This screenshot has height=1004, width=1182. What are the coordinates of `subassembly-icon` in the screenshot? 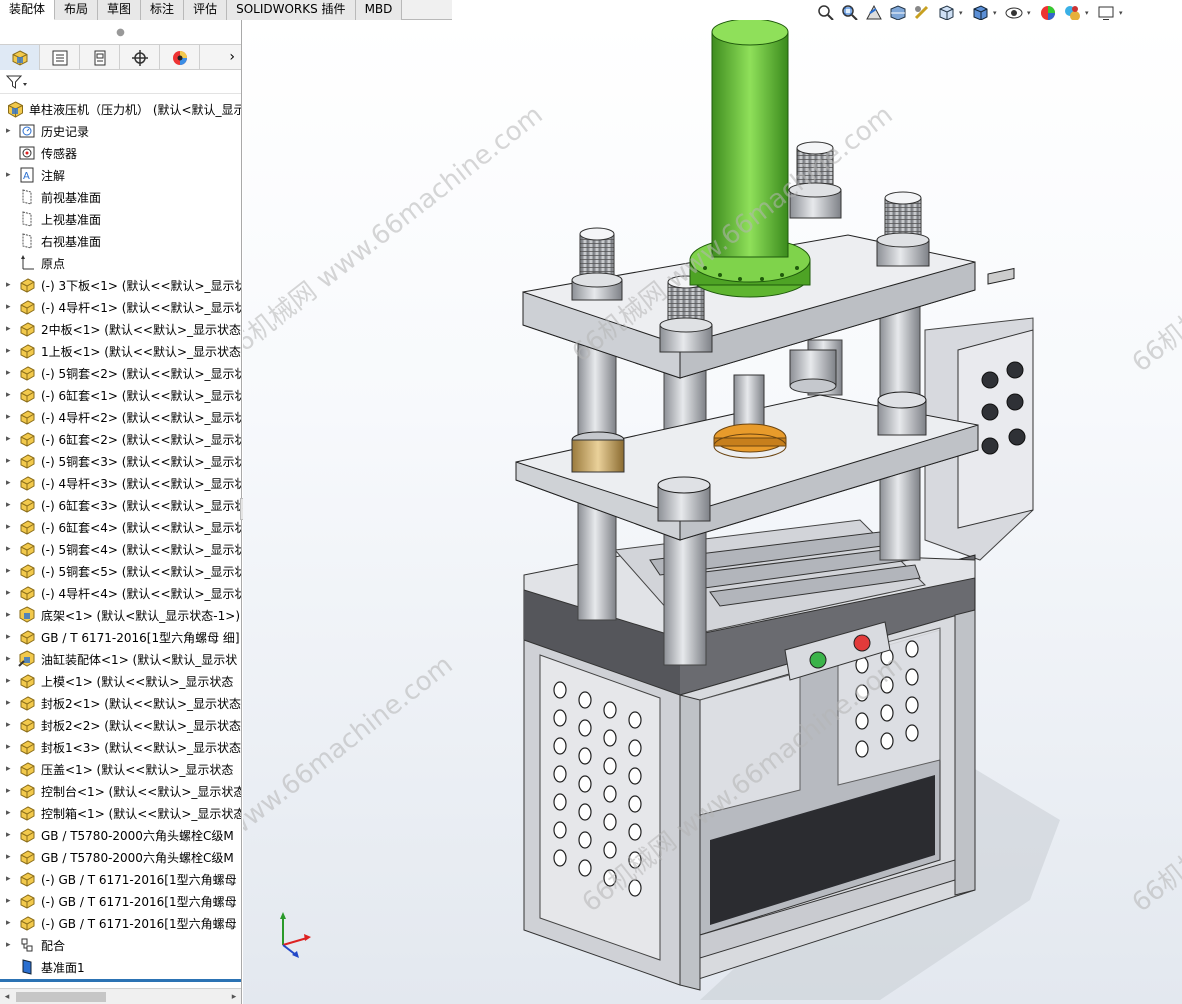 It's located at (27, 615).